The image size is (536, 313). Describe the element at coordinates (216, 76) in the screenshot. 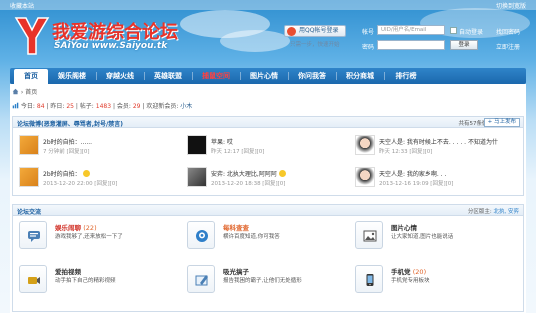

I see `nav-item-space: 捕鼠空间` at that location.